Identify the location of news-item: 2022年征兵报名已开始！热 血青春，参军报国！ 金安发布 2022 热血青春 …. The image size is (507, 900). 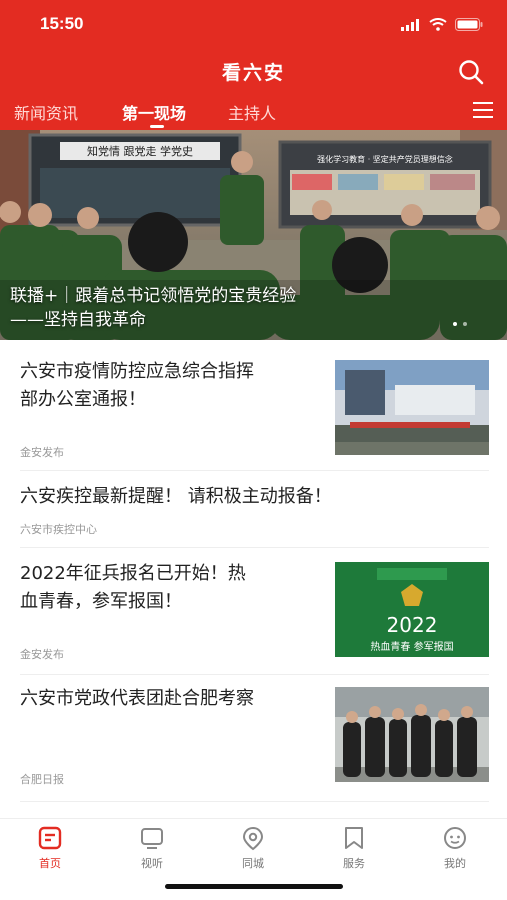
(253, 611).